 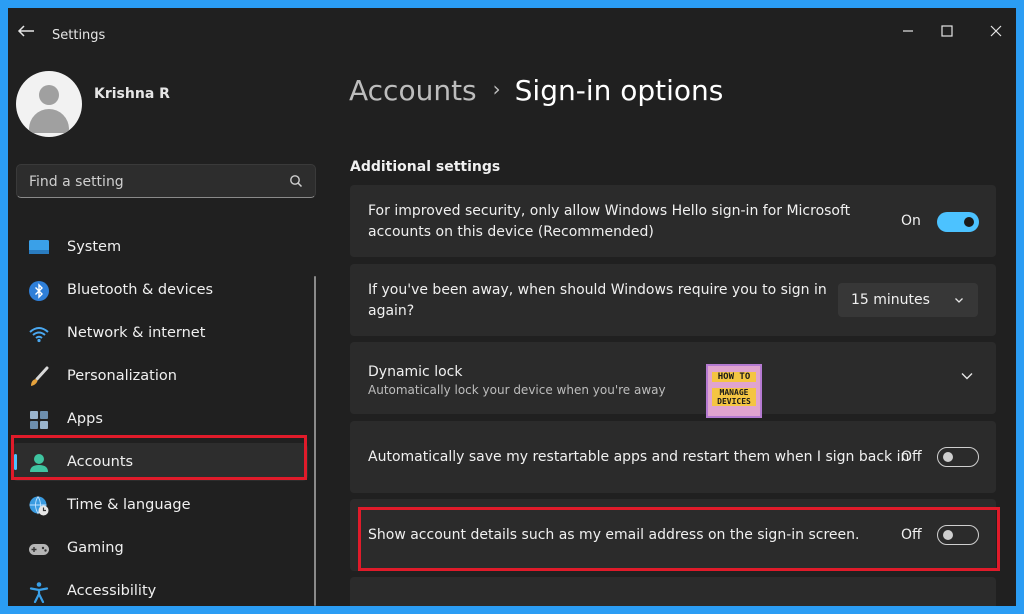 I want to click on sidebar-scrollbar, so click(x=315, y=441).